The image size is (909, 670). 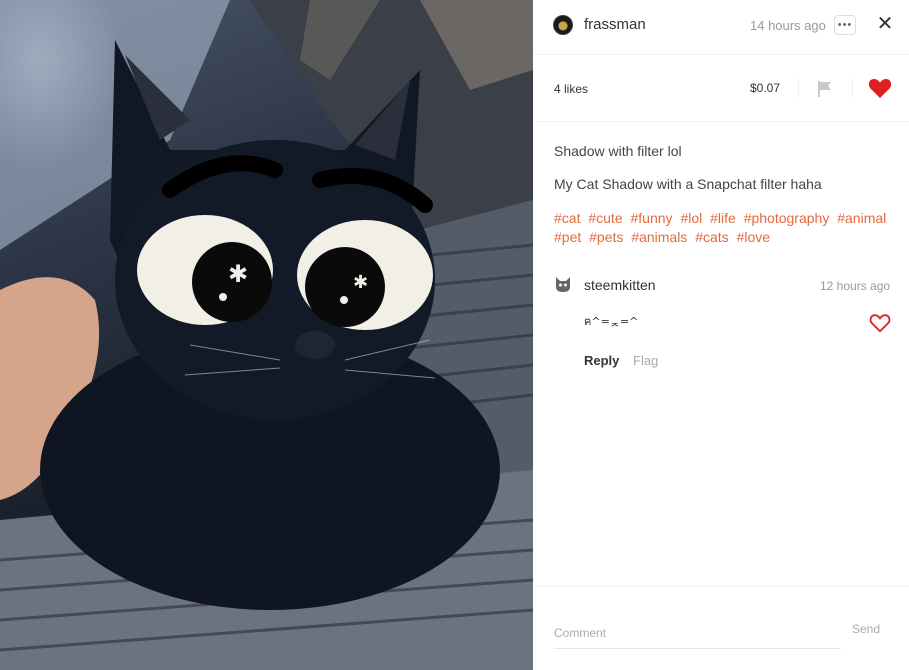 What do you see at coordinates (880, 323) in the screenshot?
I see `heart-outline-icon` at bounding box center [880, 323].